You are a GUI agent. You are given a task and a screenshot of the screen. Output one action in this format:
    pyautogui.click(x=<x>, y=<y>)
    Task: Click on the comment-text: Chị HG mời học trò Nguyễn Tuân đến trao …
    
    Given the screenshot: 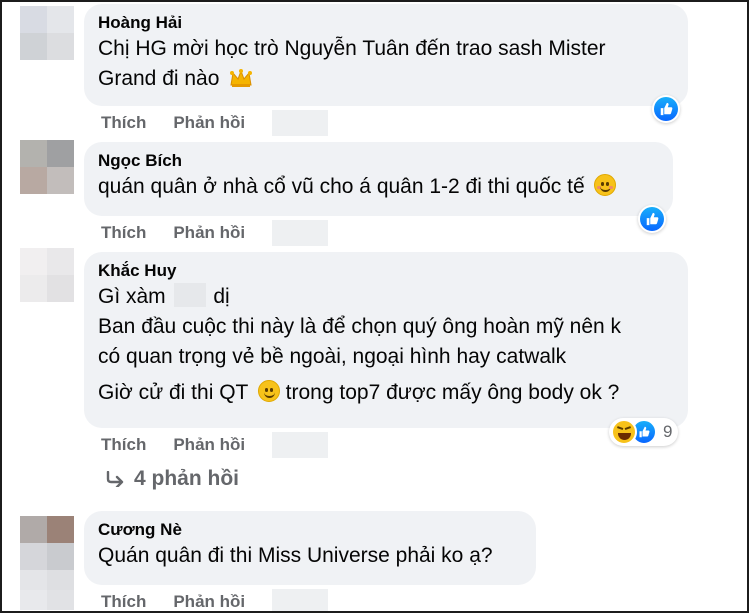 What is the action you would take?
    pyautogui.click(x=386, y=64)
    